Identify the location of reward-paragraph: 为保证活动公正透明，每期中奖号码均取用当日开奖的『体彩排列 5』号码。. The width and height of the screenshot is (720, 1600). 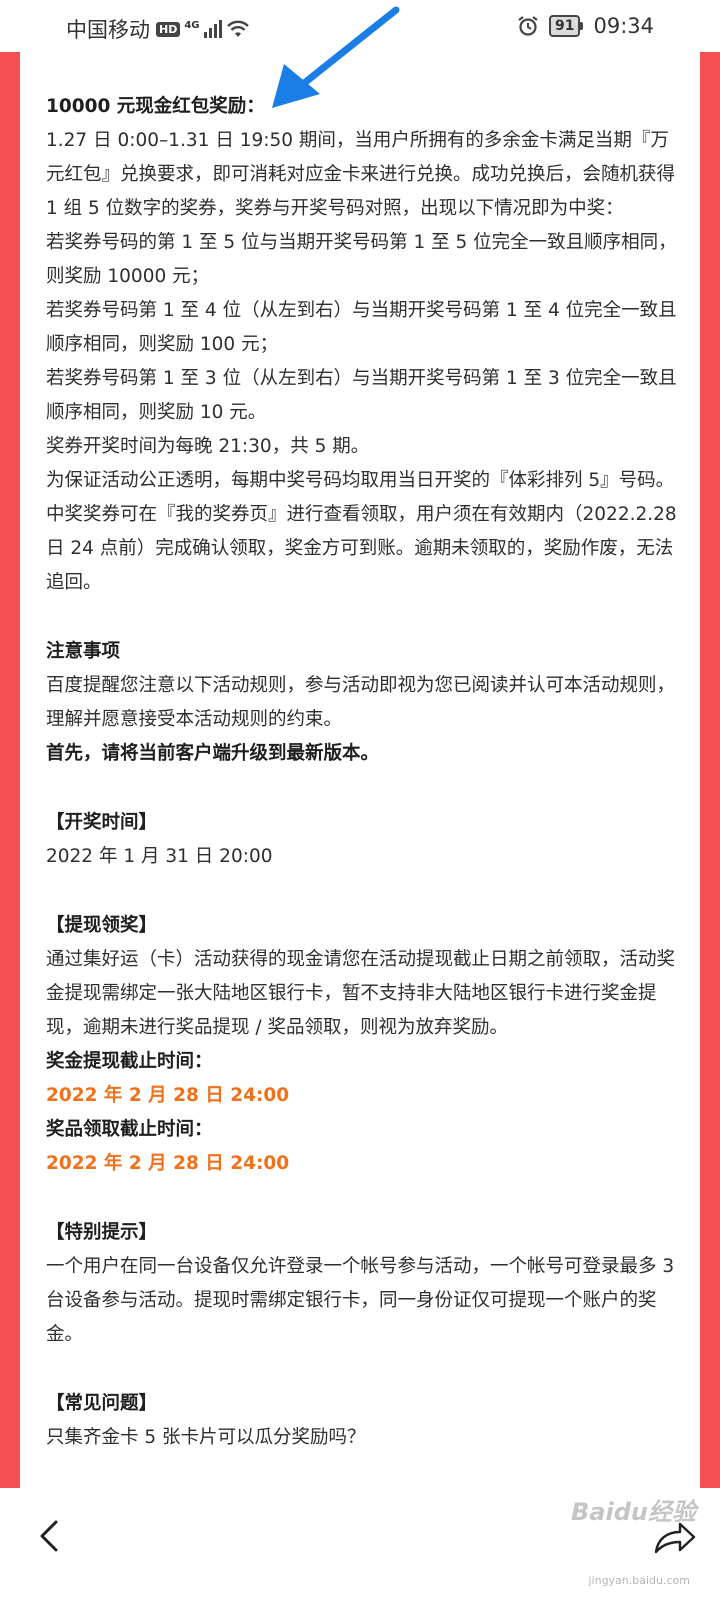
(360, 480).